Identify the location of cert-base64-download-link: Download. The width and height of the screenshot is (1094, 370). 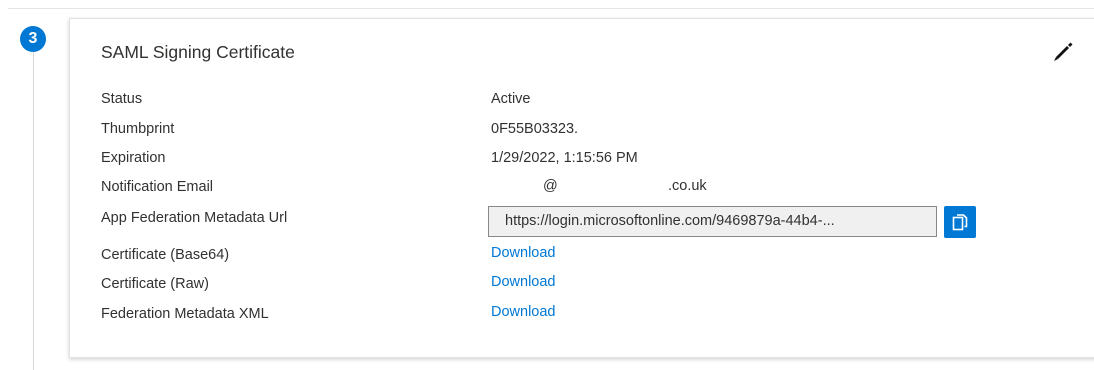
(523, 253).